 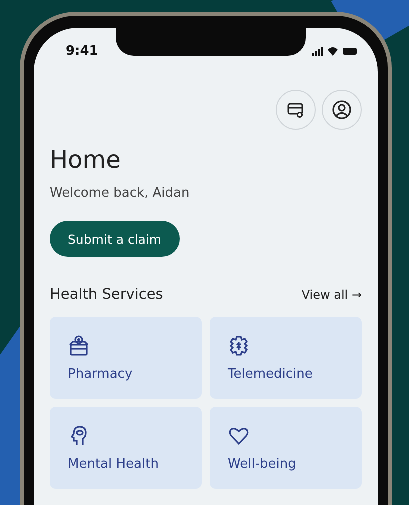 What do you see at coordinates (286, 448) in the screenshot?
I see `service-card: Well-being` at bounding box center [286, 448].